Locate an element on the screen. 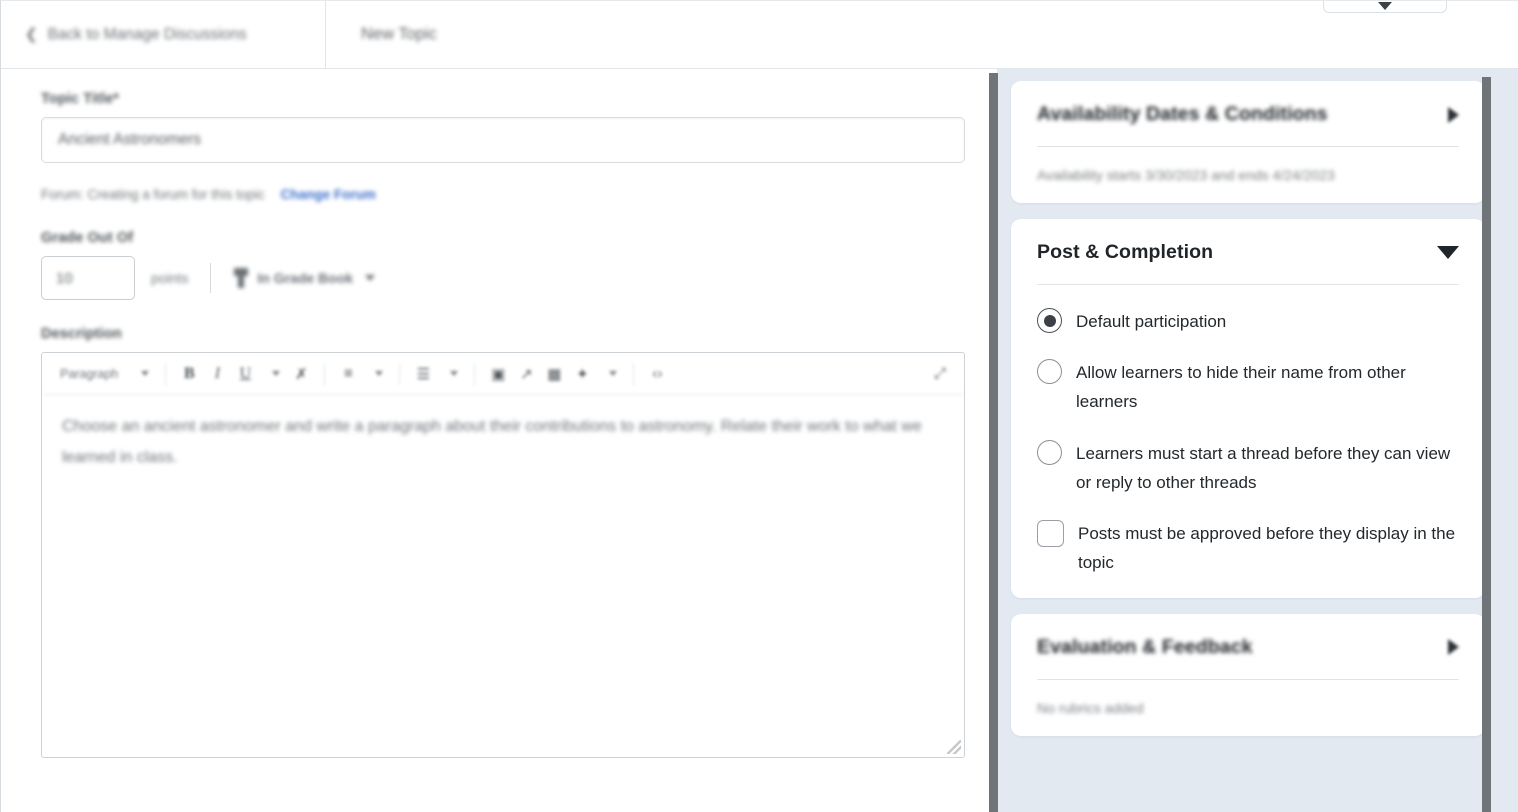  post-completion-card-title: Post & Completion is located at coordinates (1125, 252).